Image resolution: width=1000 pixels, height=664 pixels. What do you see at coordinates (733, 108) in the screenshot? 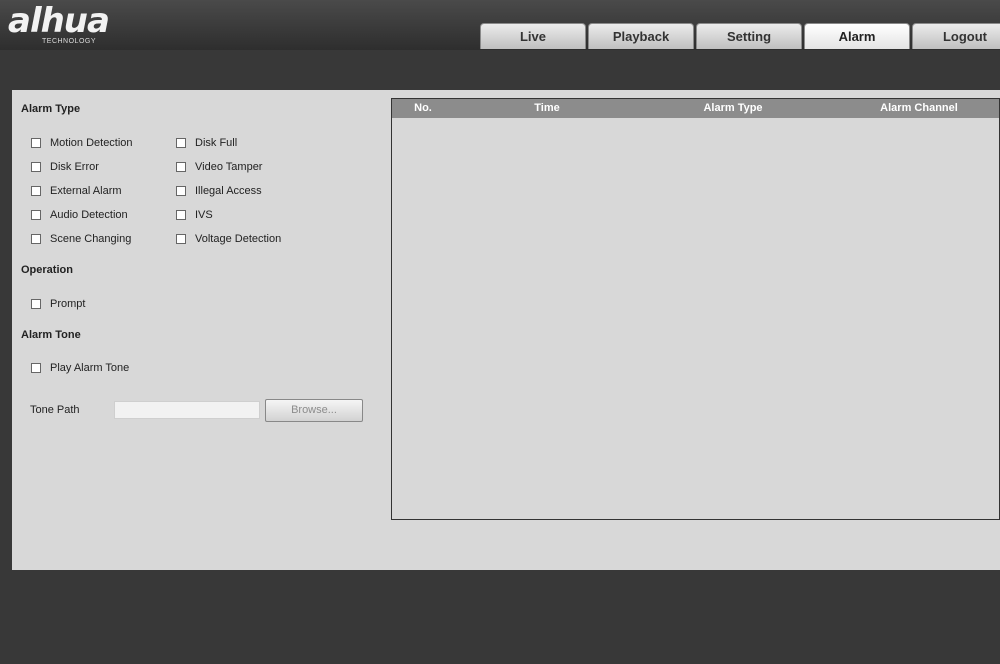
I see `column-header-alarm-type: Alarm Type` at bounding box center [733, 108].